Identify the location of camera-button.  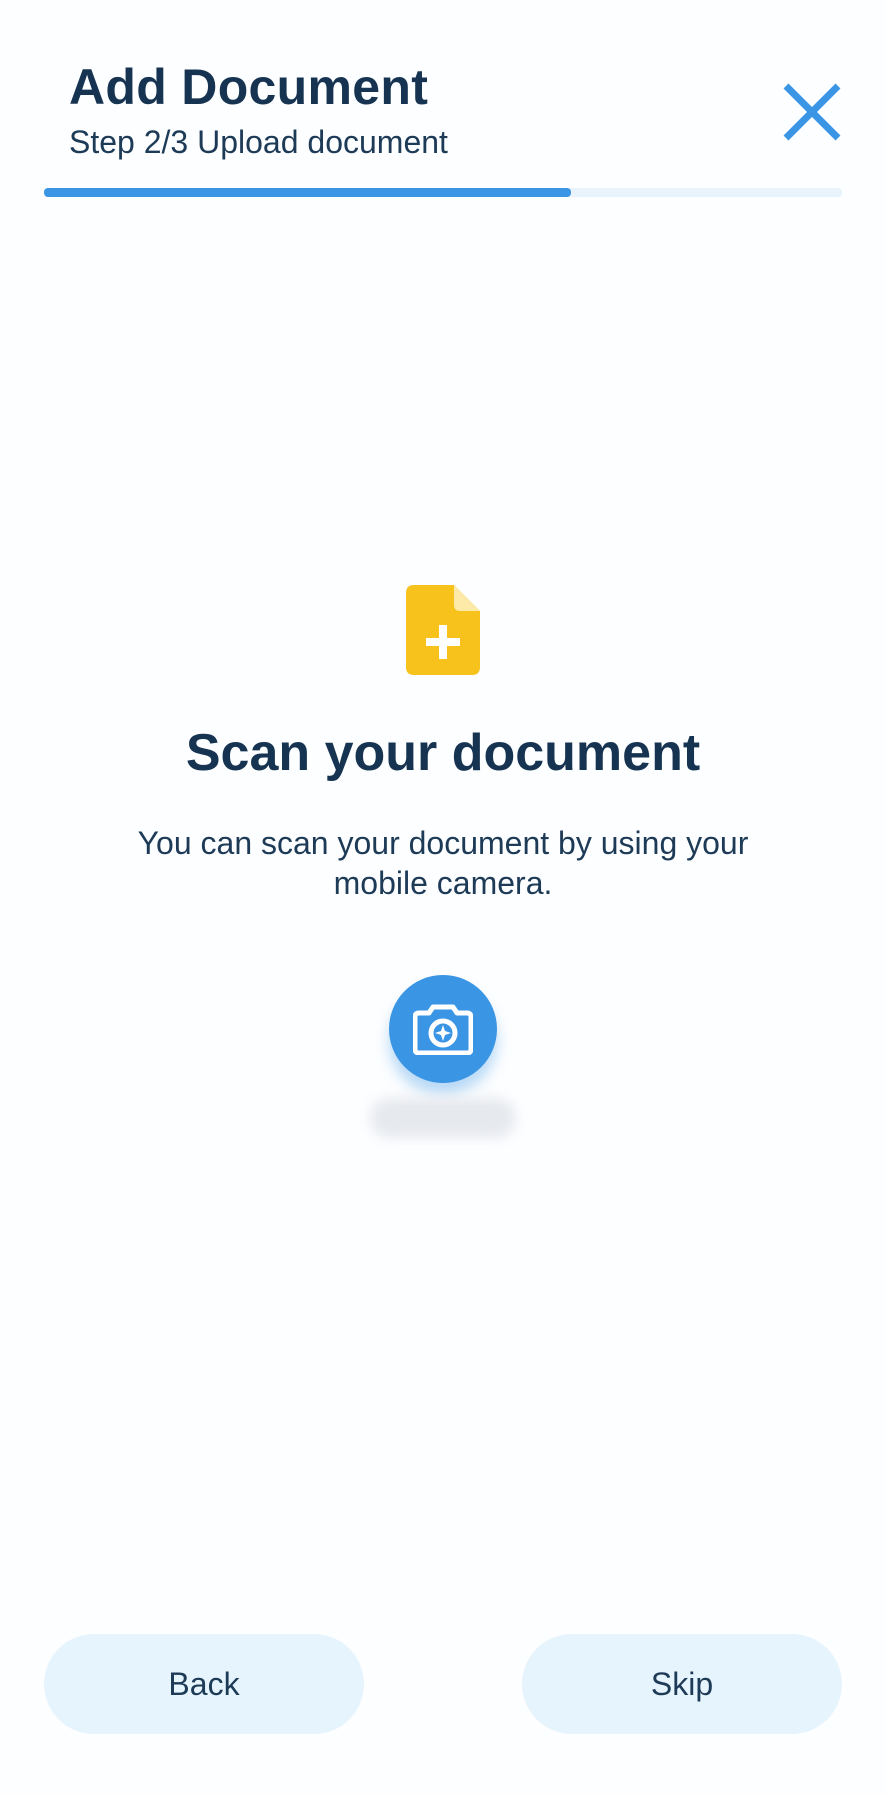
(443, 1029).